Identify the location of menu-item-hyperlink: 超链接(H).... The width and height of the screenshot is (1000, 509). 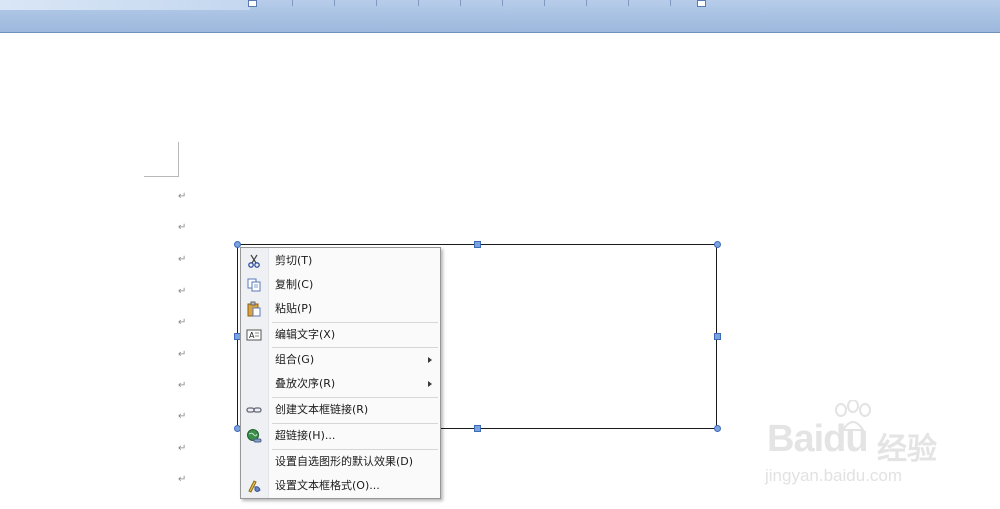
(340, 436).